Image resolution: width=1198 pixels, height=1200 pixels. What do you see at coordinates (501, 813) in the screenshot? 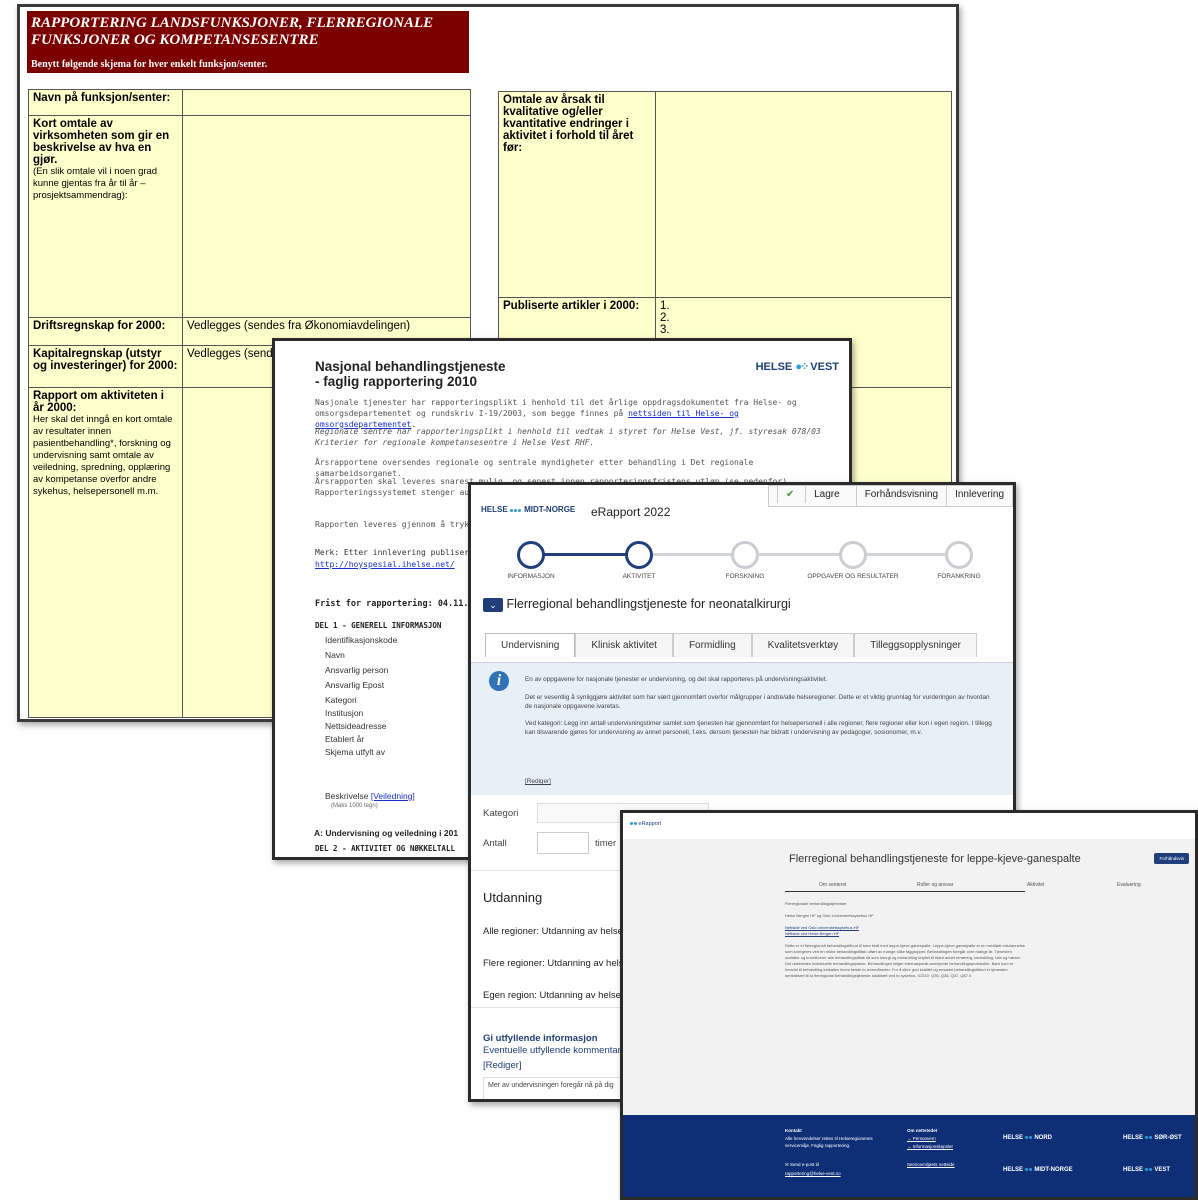
I see `kategori-label: Kategori` at bounding box center [501, 813].